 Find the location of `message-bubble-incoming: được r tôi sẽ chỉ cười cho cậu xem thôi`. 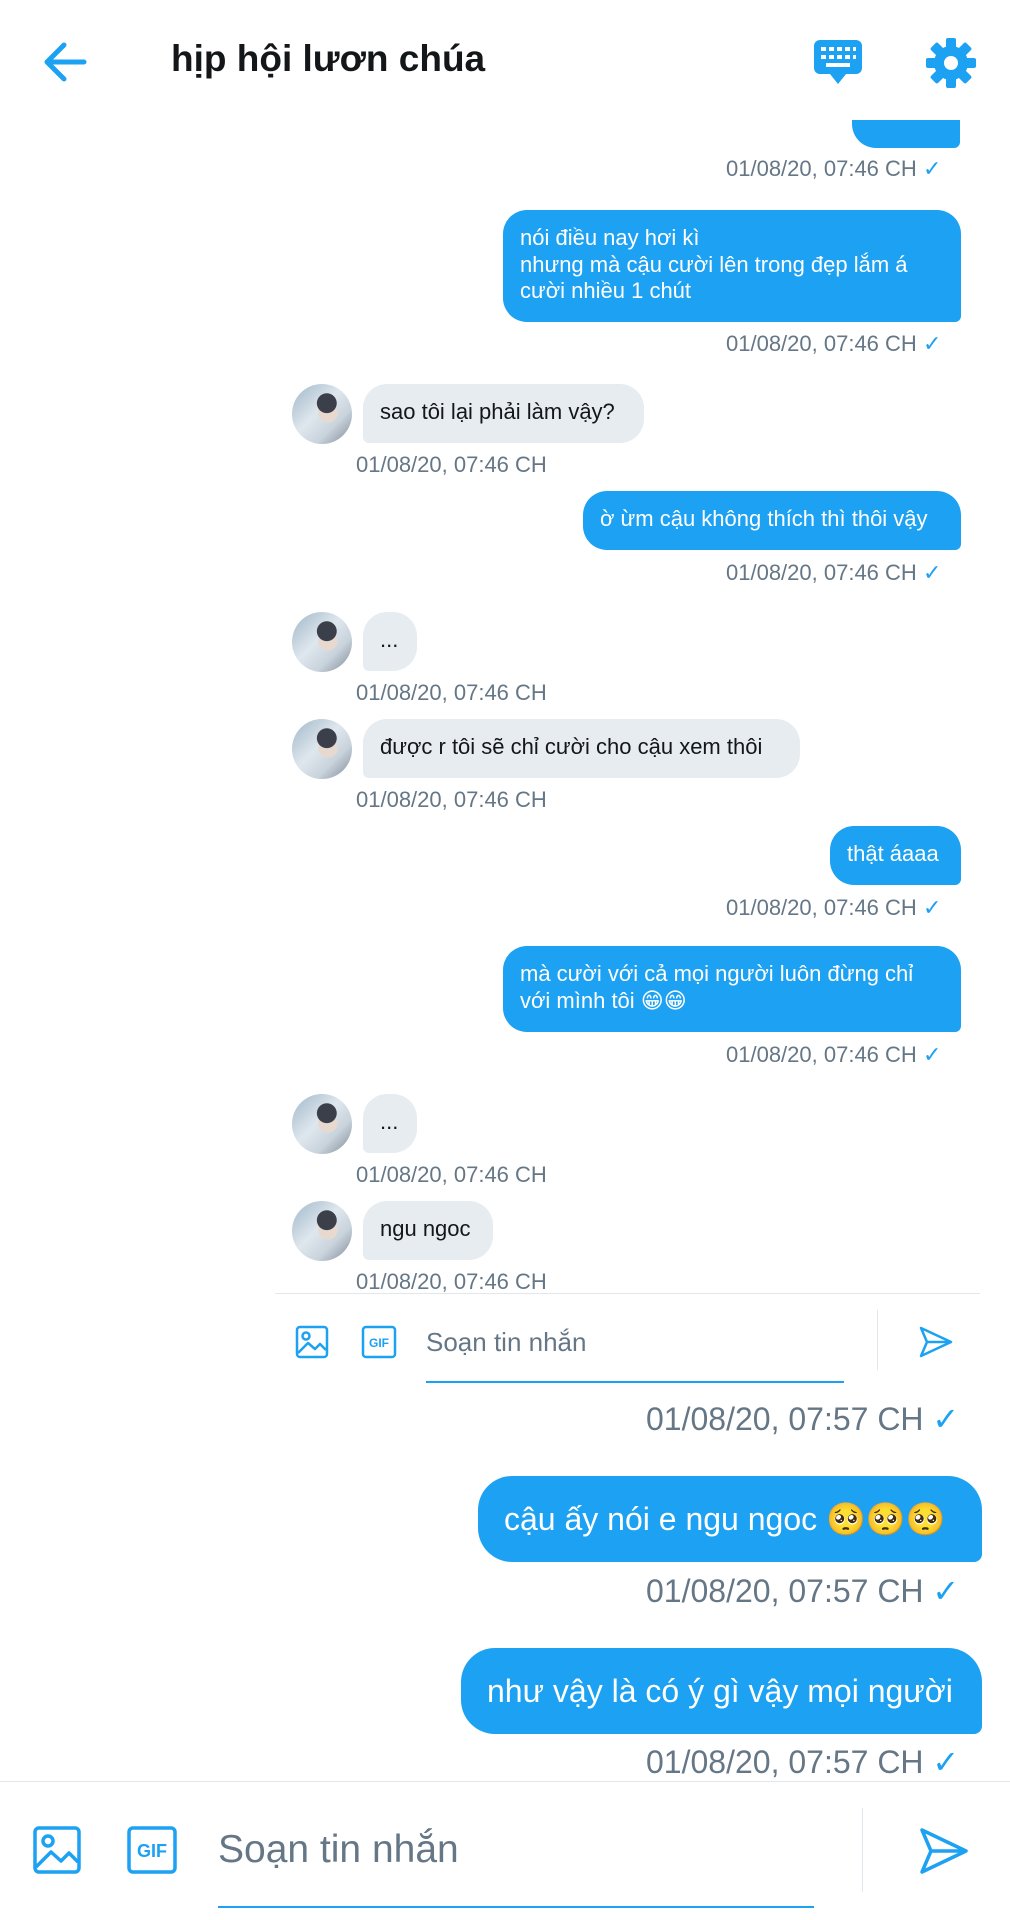

message-bubble-incoming: được r tôi sẽ chỉ cười cho cậu xem thôi is located at coordinates (581, 748).